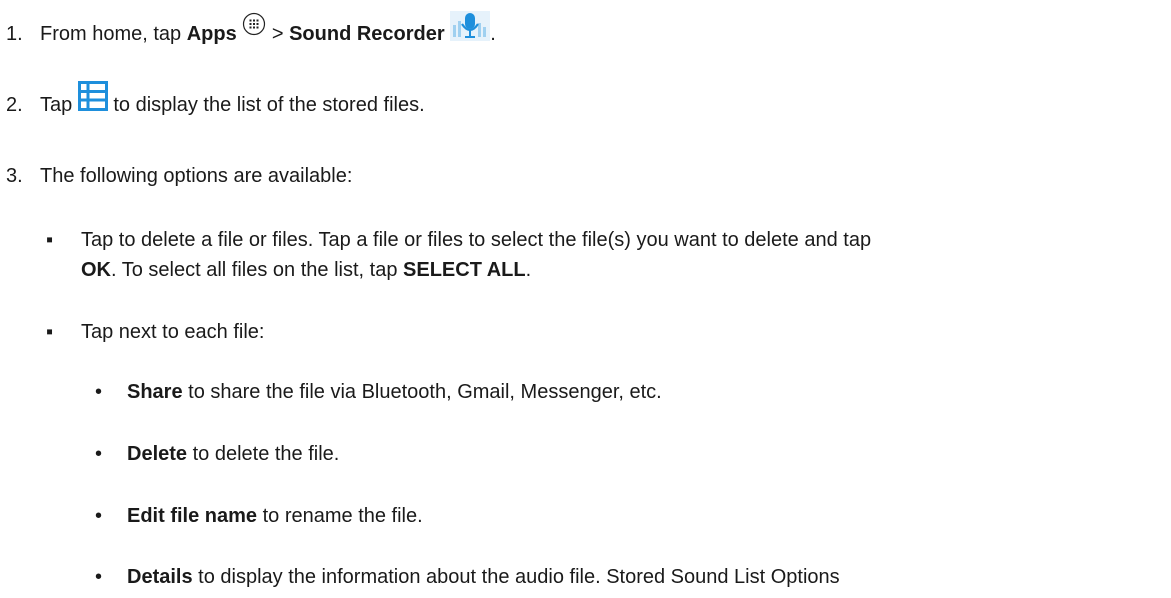 The width and height of the screenshot is (1171, 598). What do you see at coordinates (268, 29) in the screenshot?
I see `step-text: From home, tap Apps > Sound Recorder .` at bounding box center [268, 29].